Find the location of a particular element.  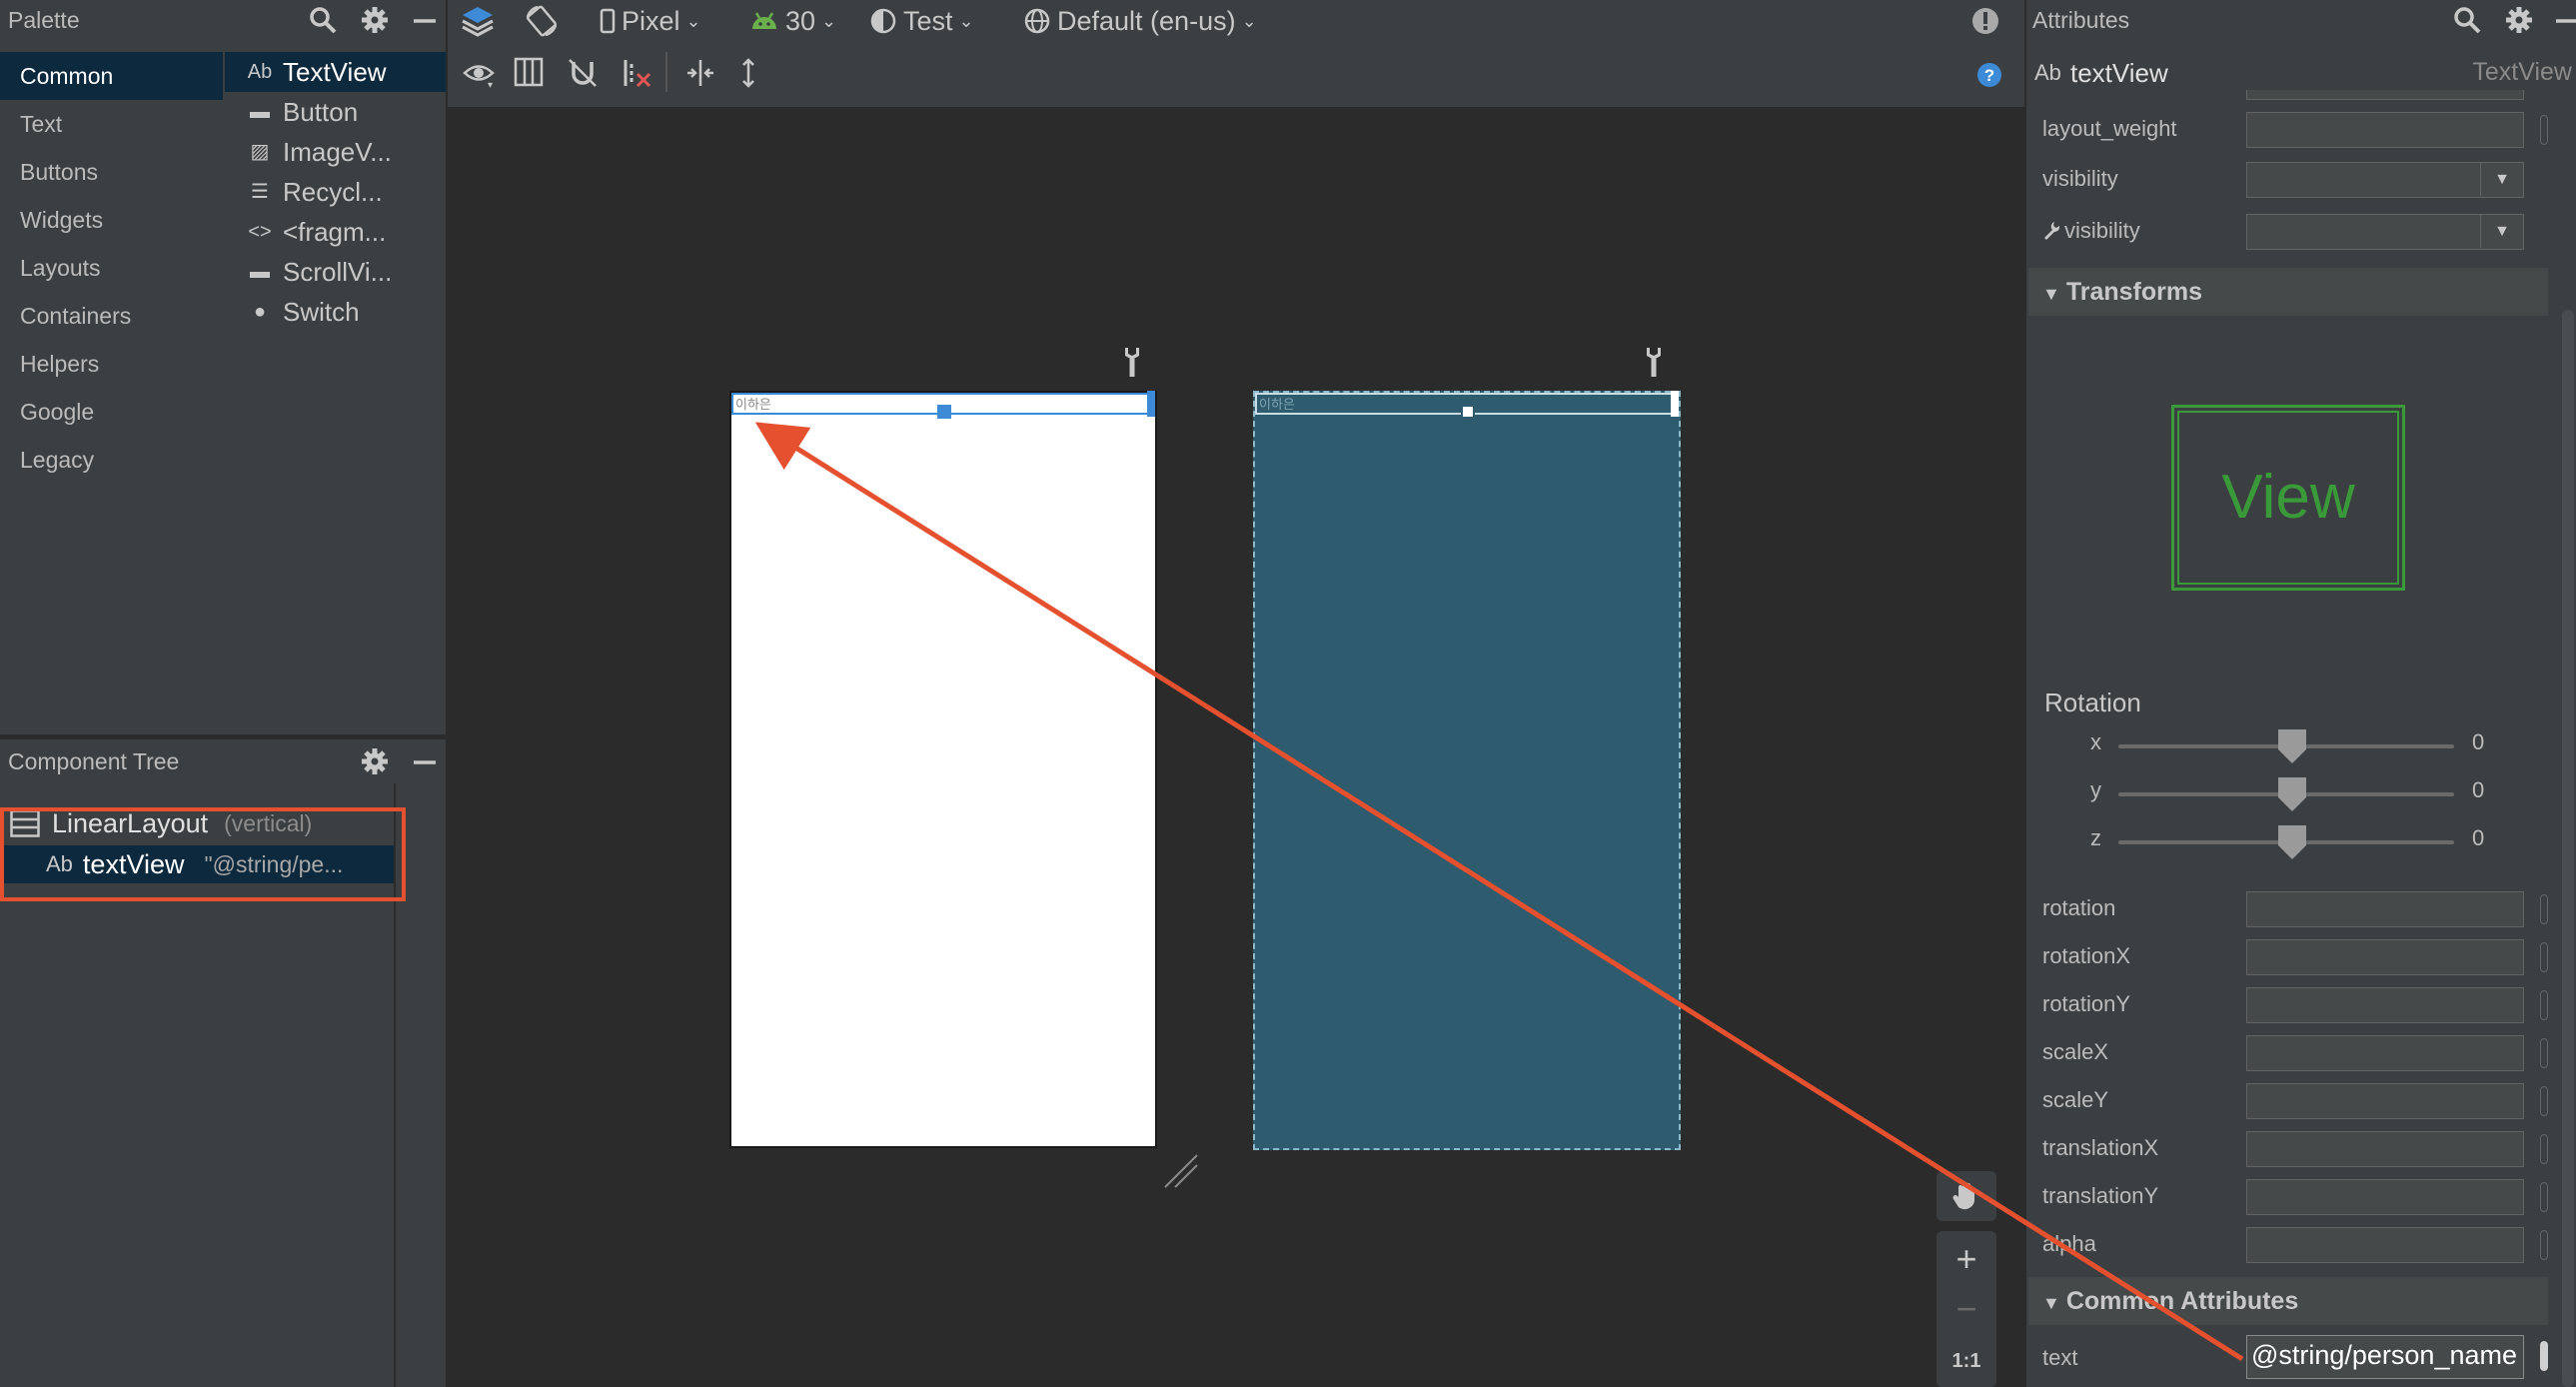

palette-item-switch: ● Switch is located at coordinates (335, 312).